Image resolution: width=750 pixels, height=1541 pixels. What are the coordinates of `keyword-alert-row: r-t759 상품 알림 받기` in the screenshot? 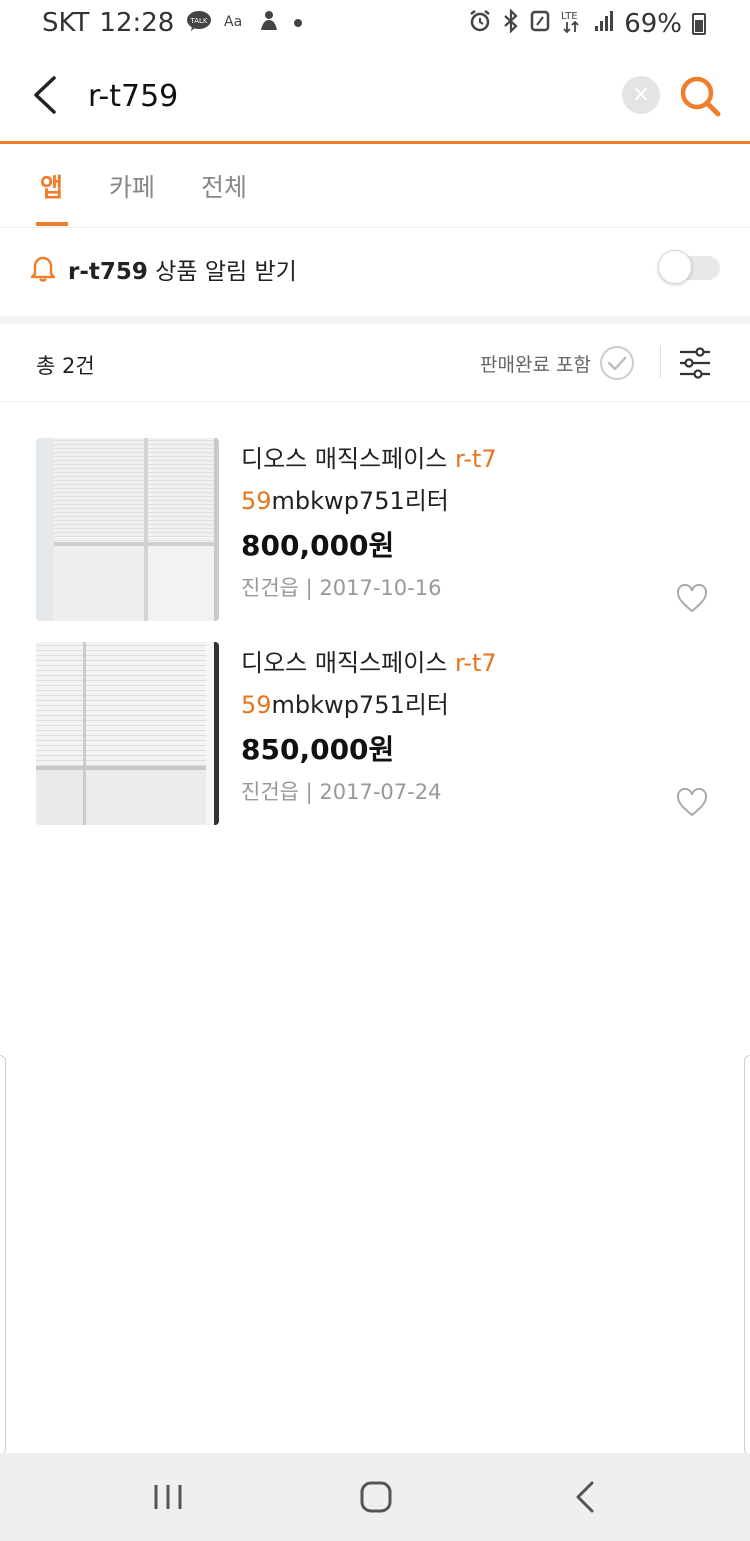 It's located at (375, 272).